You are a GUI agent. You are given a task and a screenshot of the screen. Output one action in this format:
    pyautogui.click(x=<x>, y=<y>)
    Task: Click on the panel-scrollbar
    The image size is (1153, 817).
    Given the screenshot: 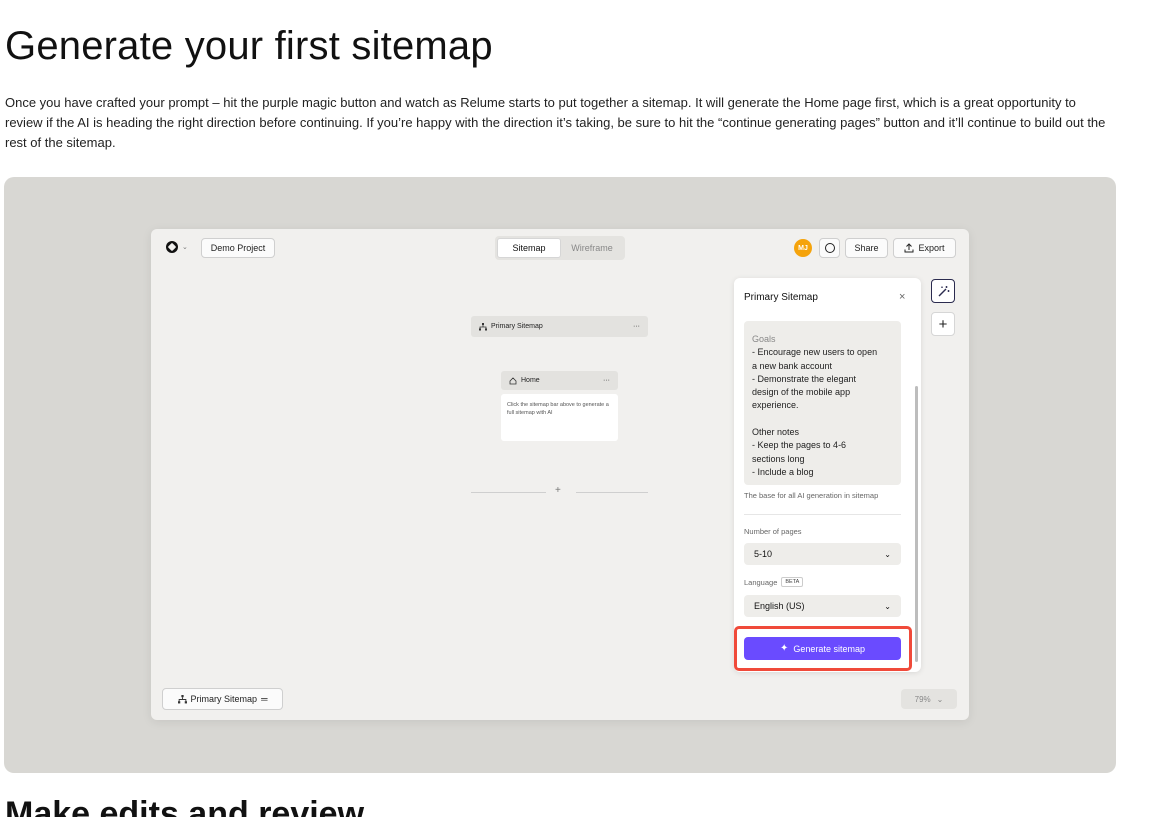 What is the action you would take?
    pyautogui.click(x=916, y=524)
    